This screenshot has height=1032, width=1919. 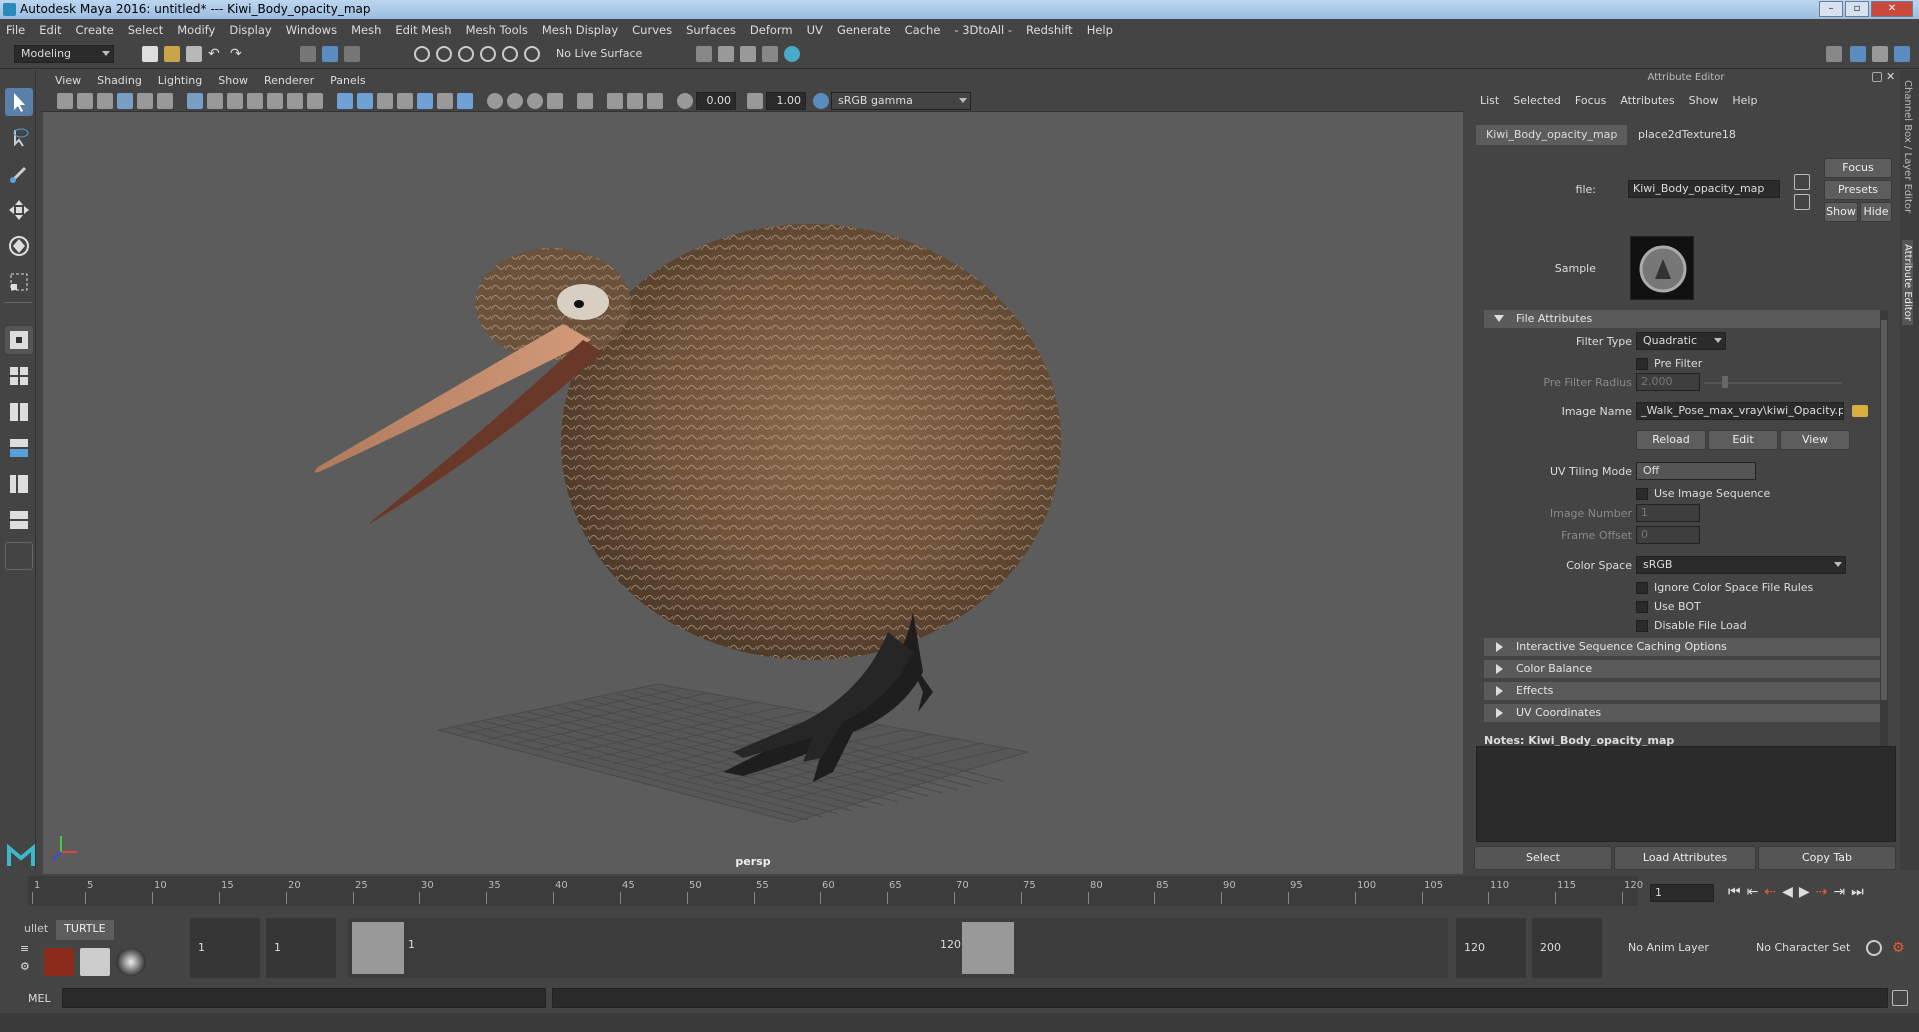 I want to click on mode-dropdown: Modeling, so click(x=64, y=54).